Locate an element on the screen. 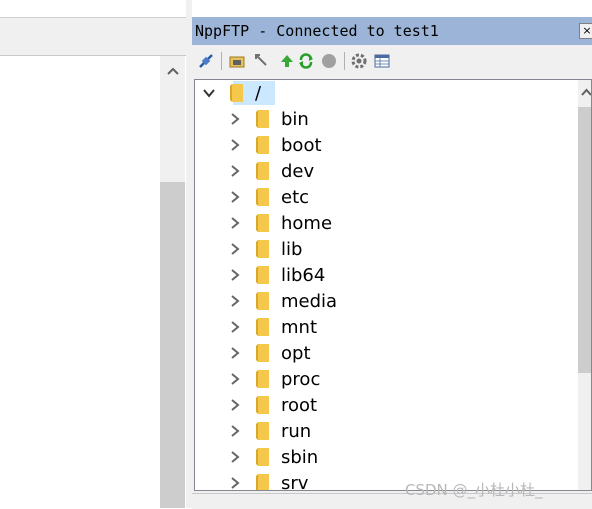  ftp-toolbar is located at coordinates (392, 60).